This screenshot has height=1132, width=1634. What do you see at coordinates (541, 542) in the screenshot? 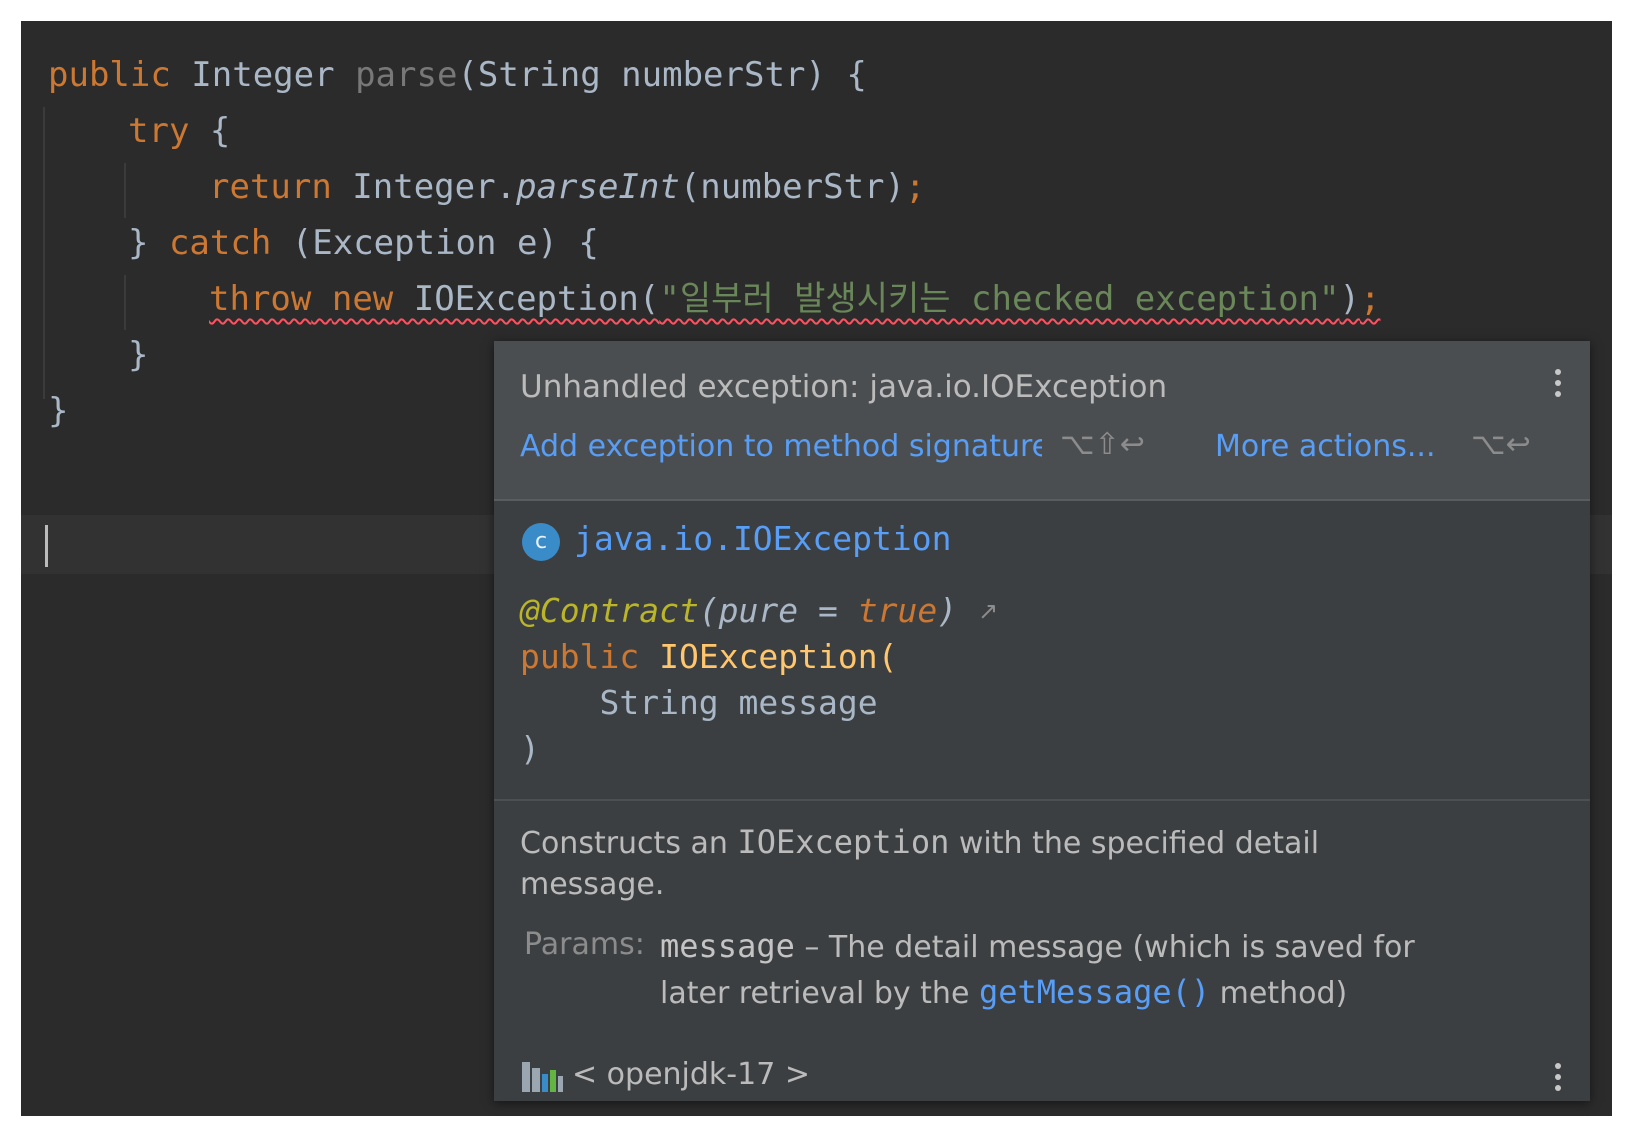
I see `class-icon: c` at bounding box center [541, 542].